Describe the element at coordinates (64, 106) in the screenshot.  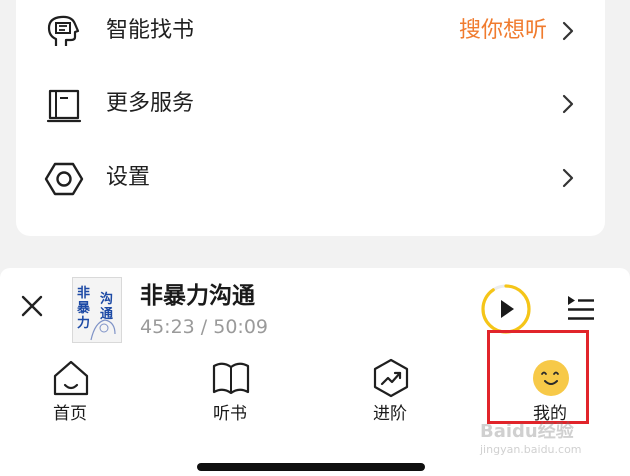
I see `book-service-icon` at that location.